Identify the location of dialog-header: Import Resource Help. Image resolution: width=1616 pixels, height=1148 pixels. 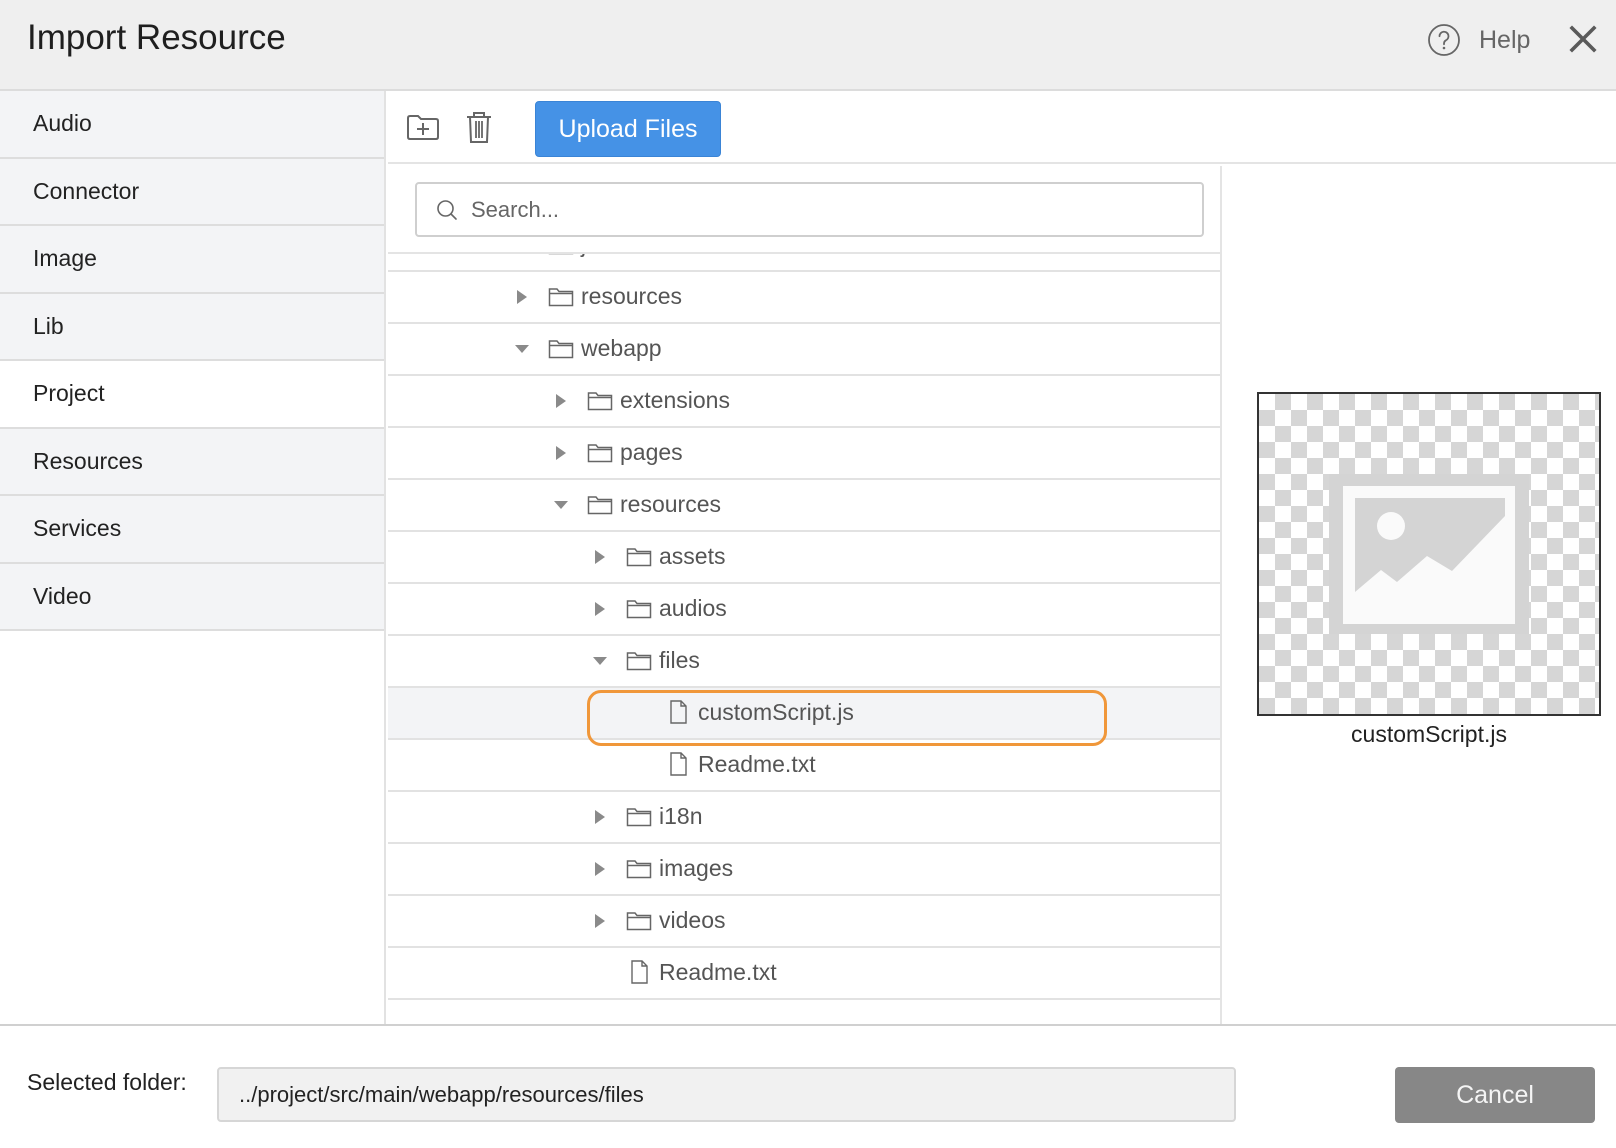
(808, 45).